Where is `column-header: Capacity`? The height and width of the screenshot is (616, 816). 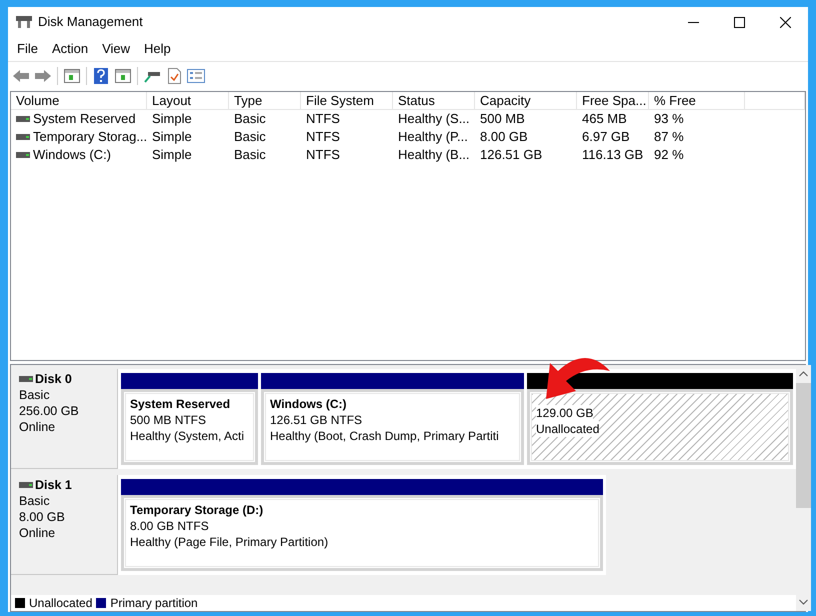
column-header: Capacity is located at coordinates (526, 100).